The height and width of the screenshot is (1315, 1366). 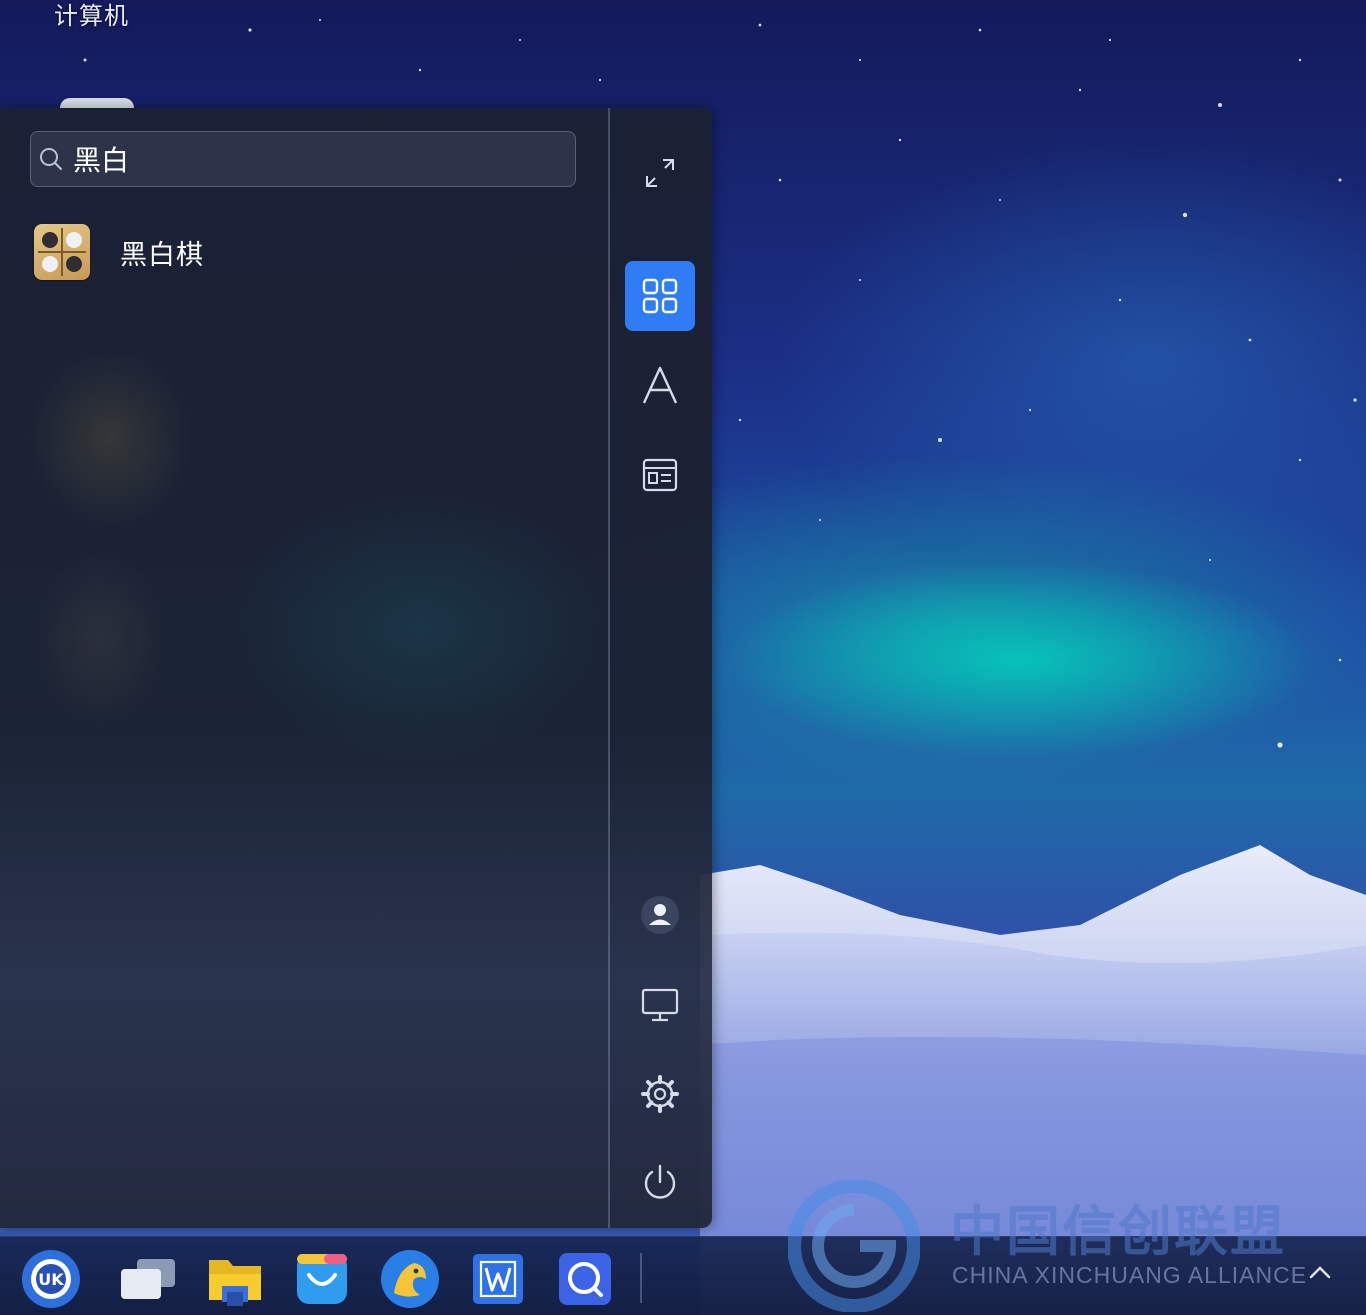 What do you see at coordinates (609, 668) in the screenshot?
I see `menu-divider` at bounding box center [609, 668].